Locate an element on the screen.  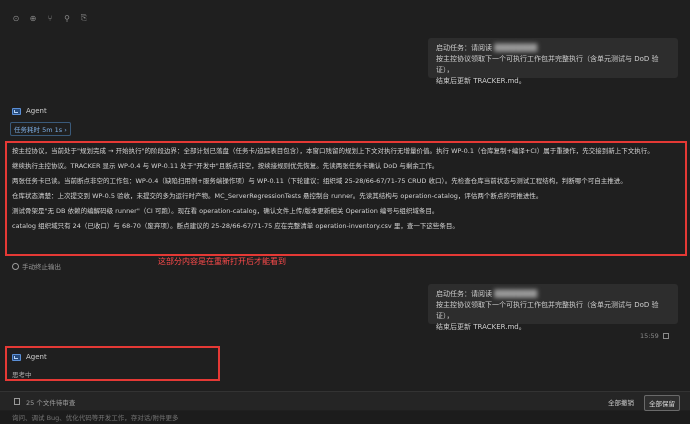
toolbar: ⊙ ⊕ ⑂ ⚲ ⎘ is located at coordinates (50, 18).